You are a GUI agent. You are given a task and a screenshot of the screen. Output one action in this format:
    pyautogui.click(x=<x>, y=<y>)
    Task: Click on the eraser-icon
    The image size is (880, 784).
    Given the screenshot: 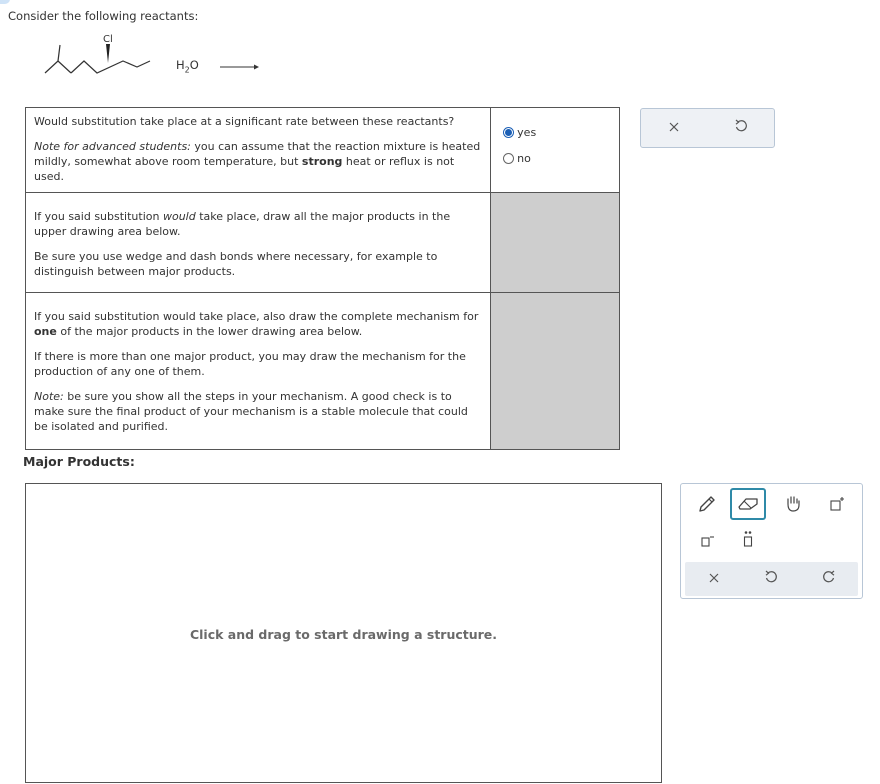 What is the action you would take?
    pyautogui.click(x=748, y=504)
    